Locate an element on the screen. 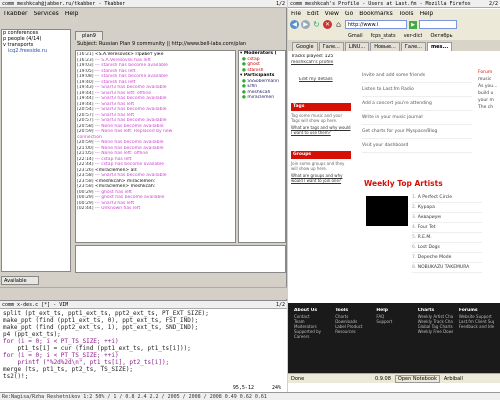  groups-heading: Groups is located at coordinates (302, 154).